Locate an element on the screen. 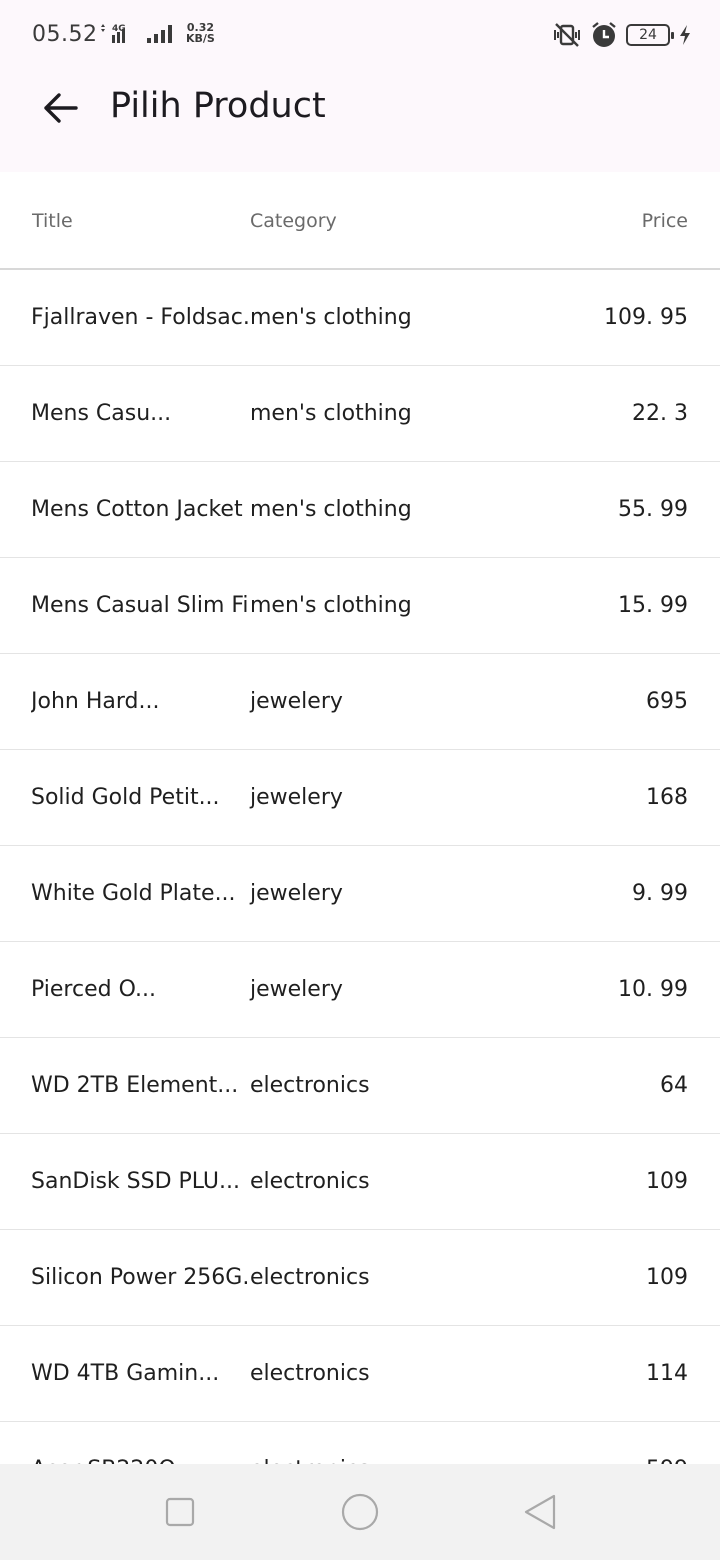  table-row: Mens Cotton Jacket men's clothing 55. 99 is located at coordinates (360, 510).